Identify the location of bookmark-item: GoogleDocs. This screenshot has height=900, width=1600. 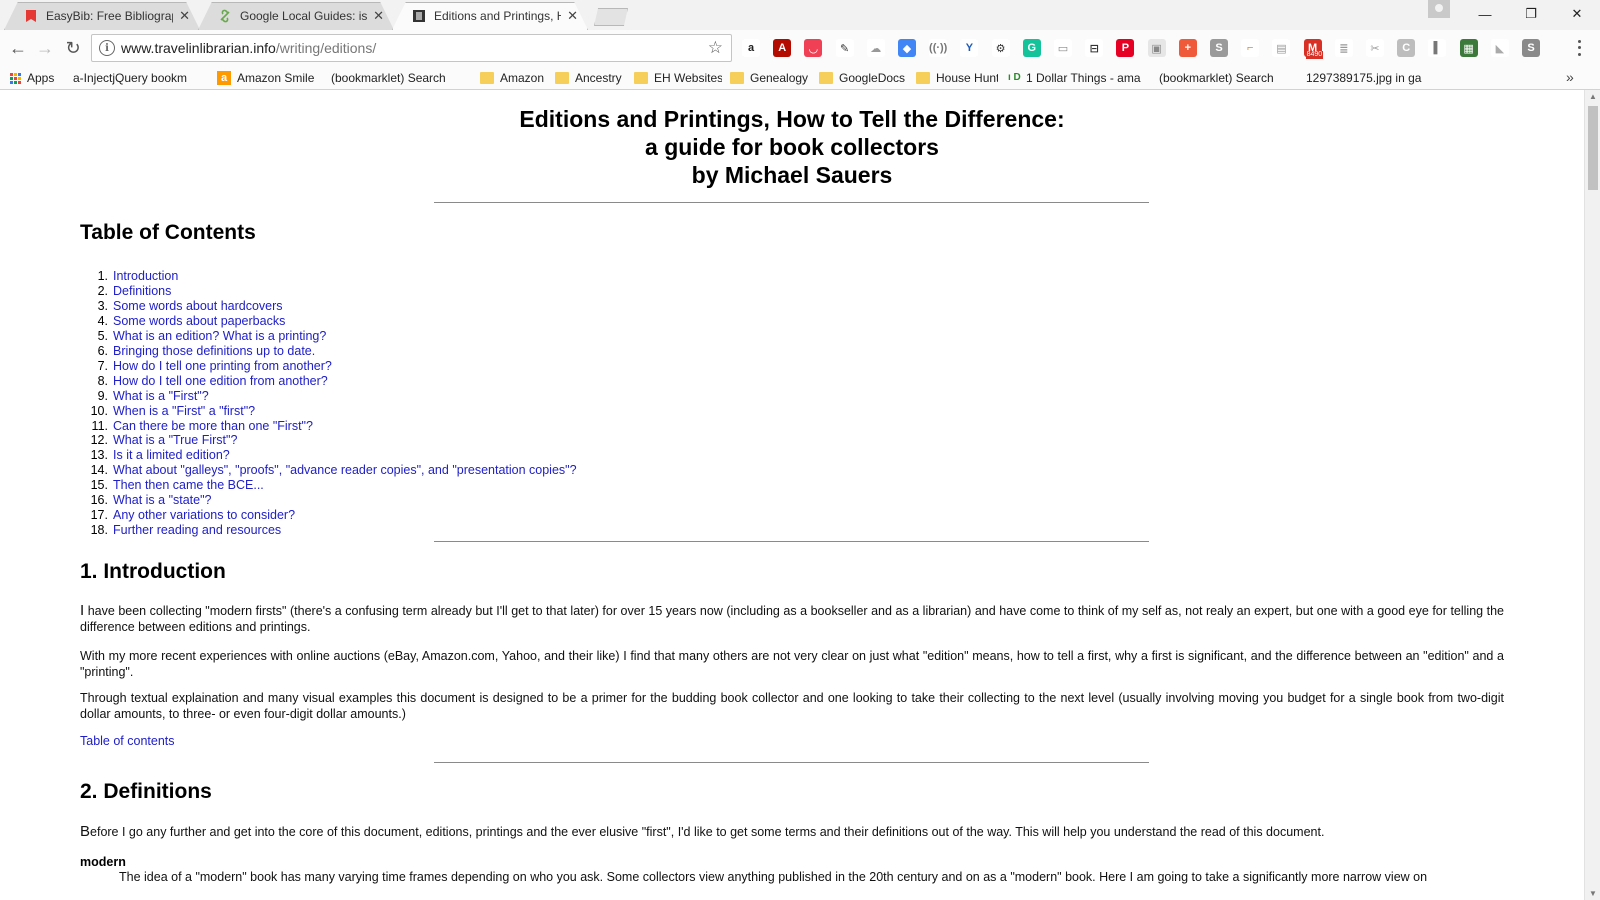
(863, 78).